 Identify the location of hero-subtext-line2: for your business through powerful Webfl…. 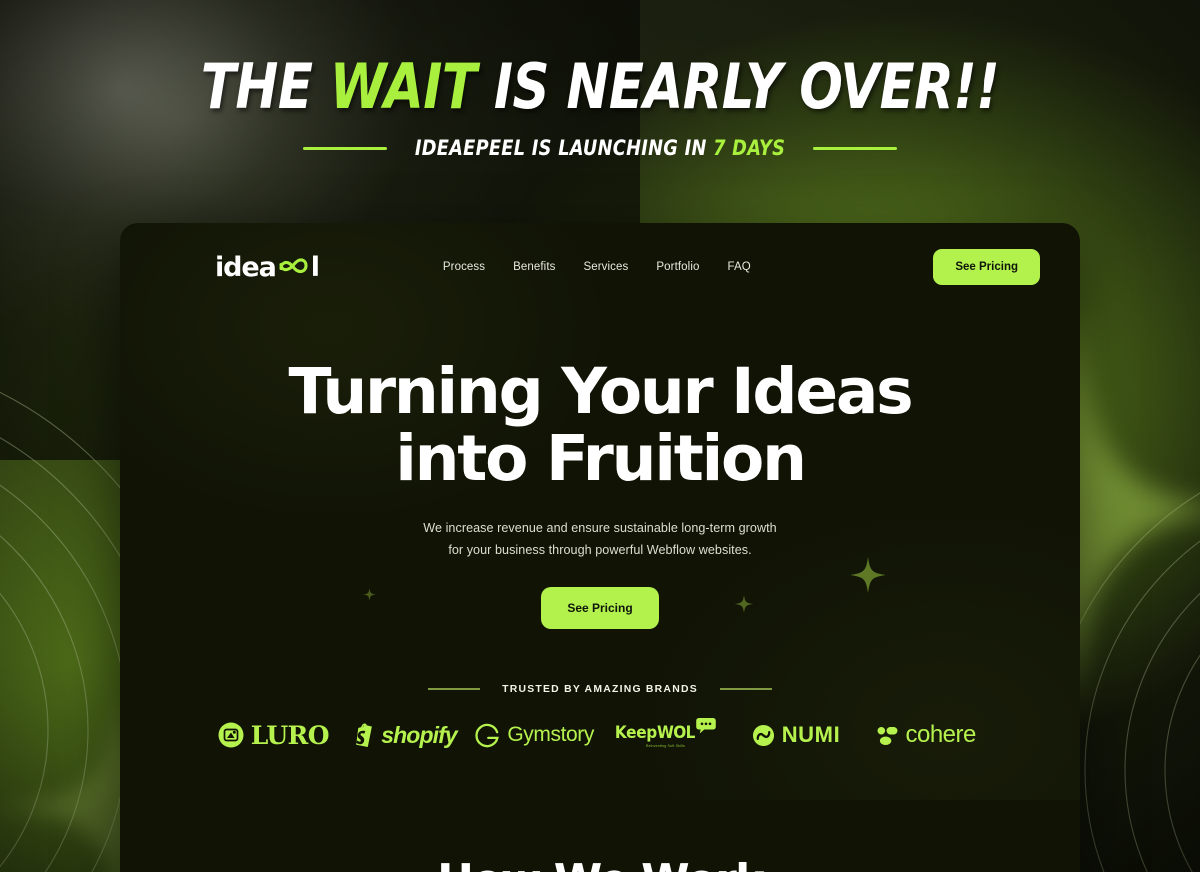
(600, 549).